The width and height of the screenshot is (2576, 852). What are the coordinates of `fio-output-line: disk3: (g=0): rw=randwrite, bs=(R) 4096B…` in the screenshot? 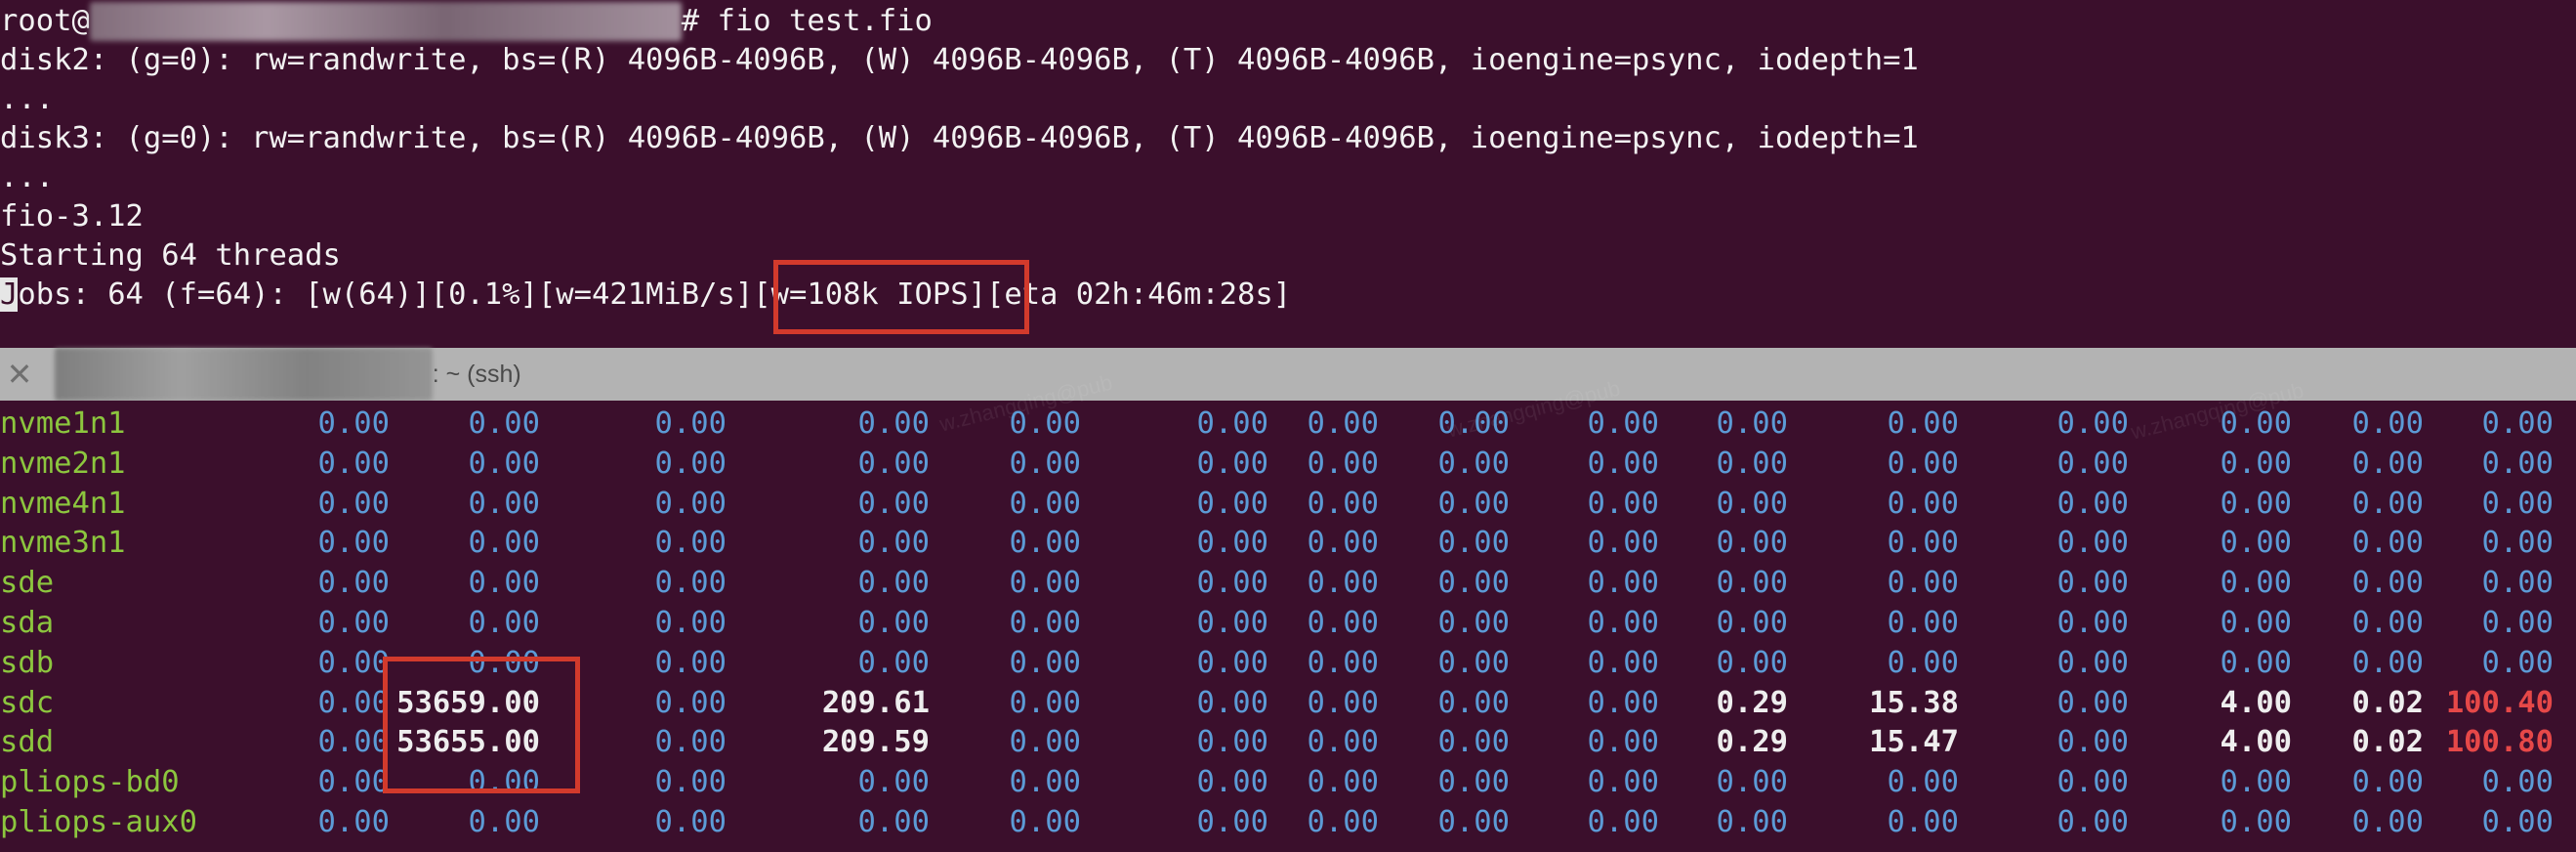 It's located at (959, 138).